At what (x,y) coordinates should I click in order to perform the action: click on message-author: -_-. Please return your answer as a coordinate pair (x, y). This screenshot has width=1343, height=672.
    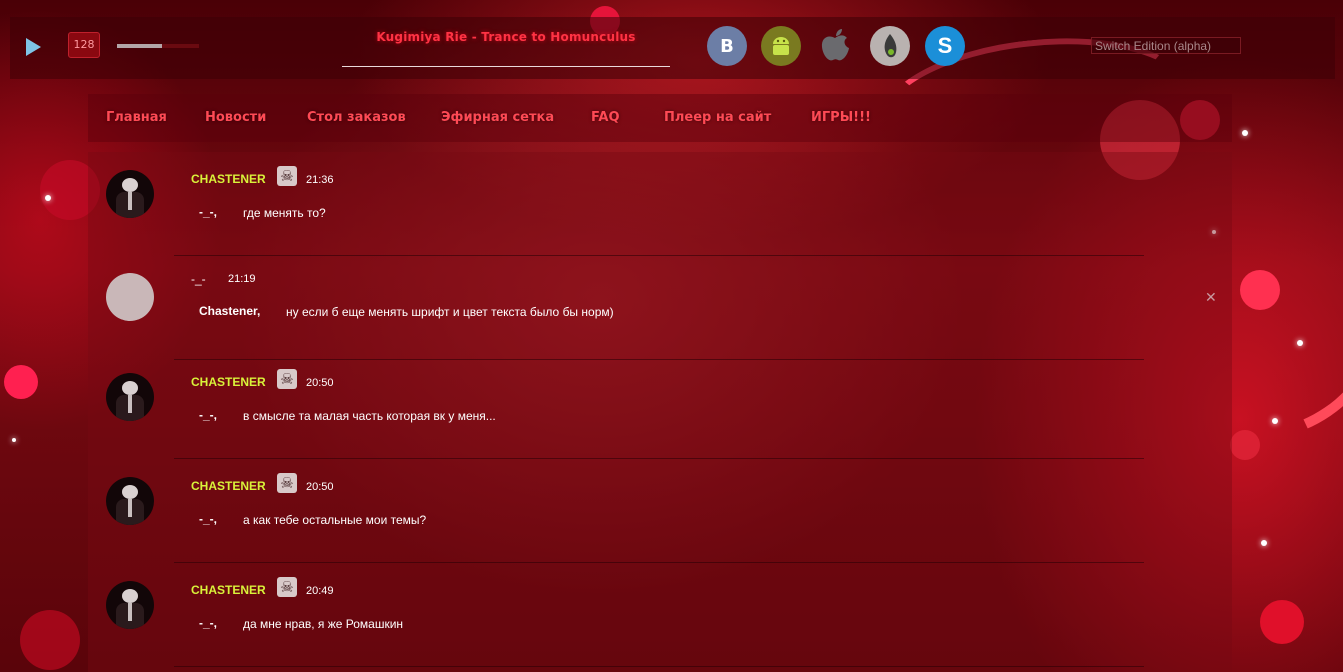
    Looking at the image, I should click on (198, 279).